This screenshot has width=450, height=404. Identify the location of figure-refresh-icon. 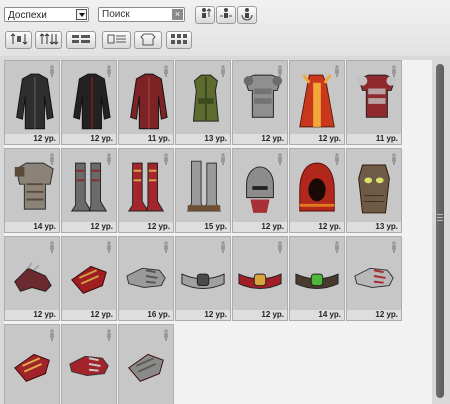
(247, 14).